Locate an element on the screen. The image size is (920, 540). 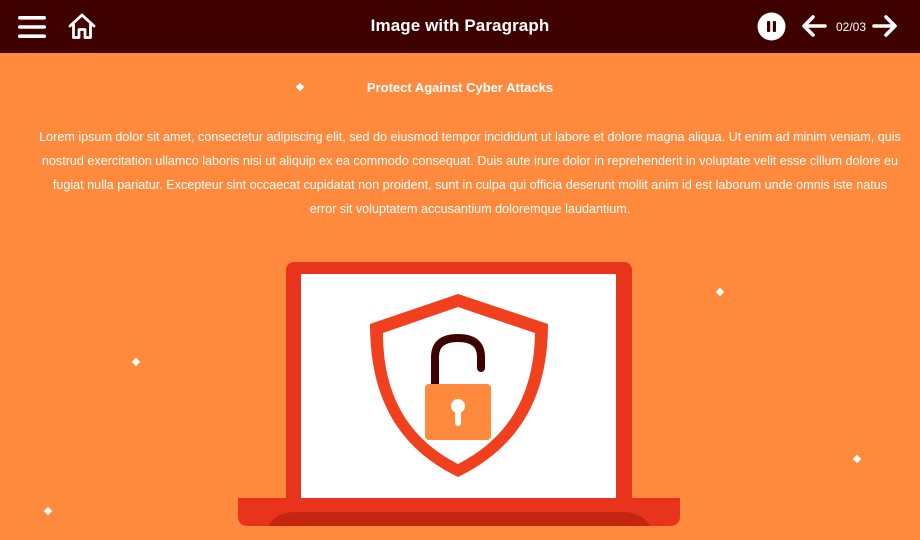
pause-icon is located at coordinates (771, 26).